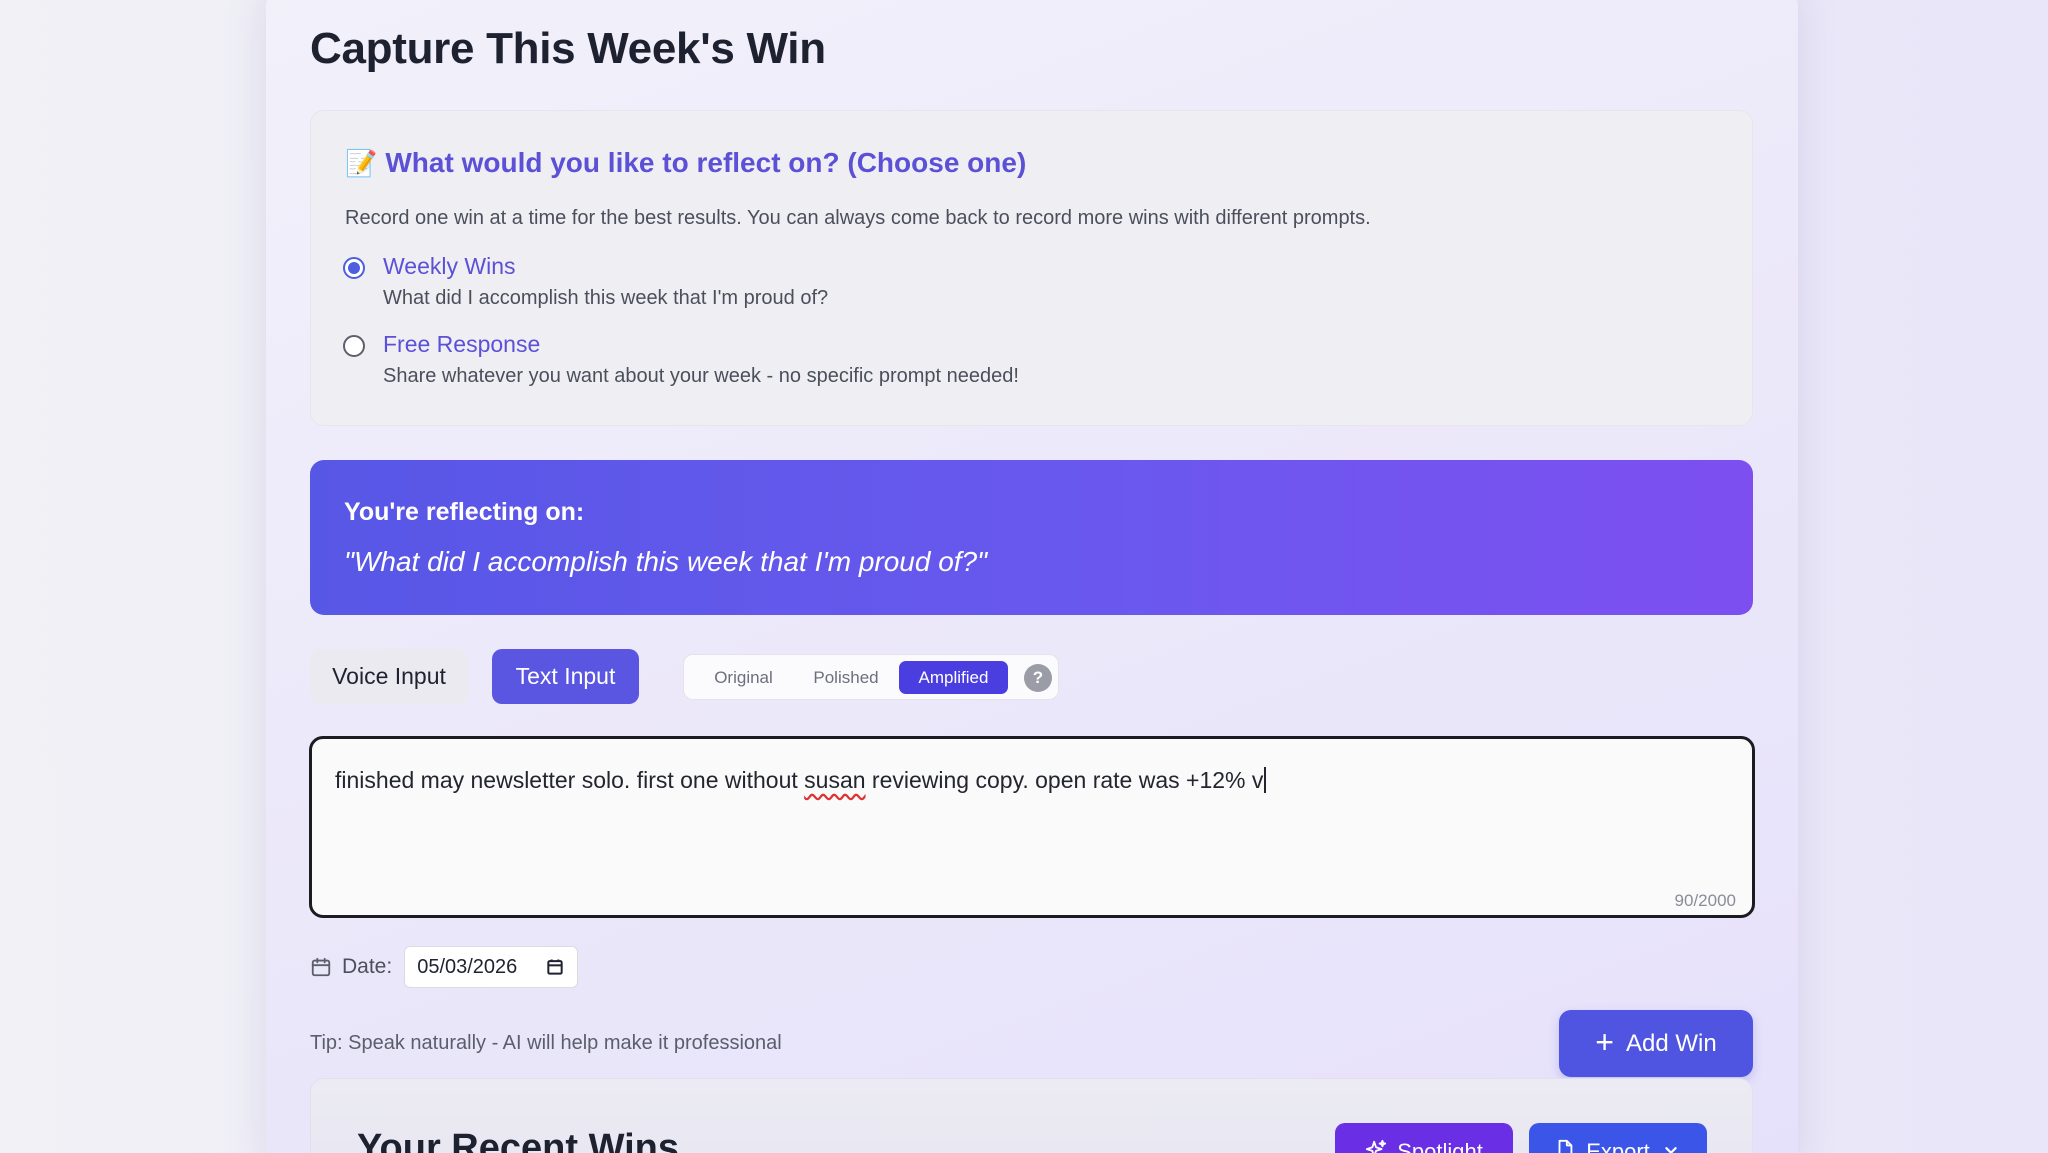 The width and height of the screenshot is (2048, 1153). Describe the element at coordinates (835, 780) in the screenshot. I see `misspelled-word: susan` at that location.